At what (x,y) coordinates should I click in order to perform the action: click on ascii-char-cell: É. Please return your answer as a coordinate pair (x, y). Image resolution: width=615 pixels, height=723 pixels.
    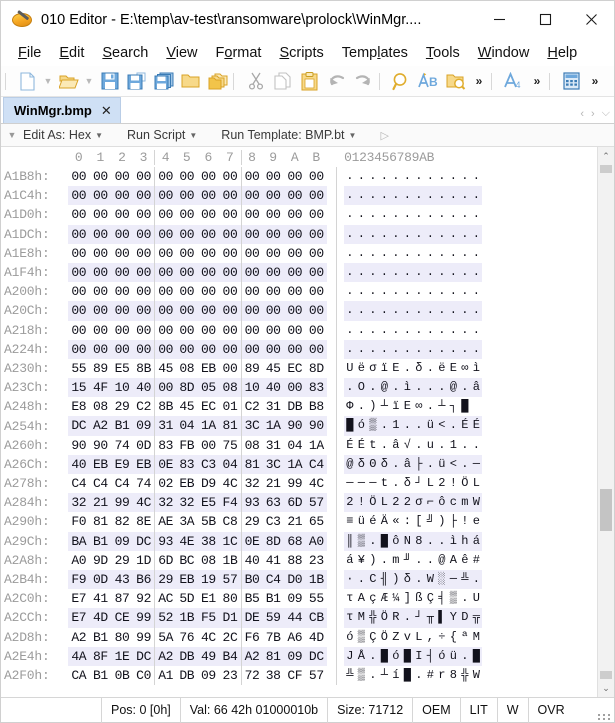
    Looking at the image, I should click on (362, 445).